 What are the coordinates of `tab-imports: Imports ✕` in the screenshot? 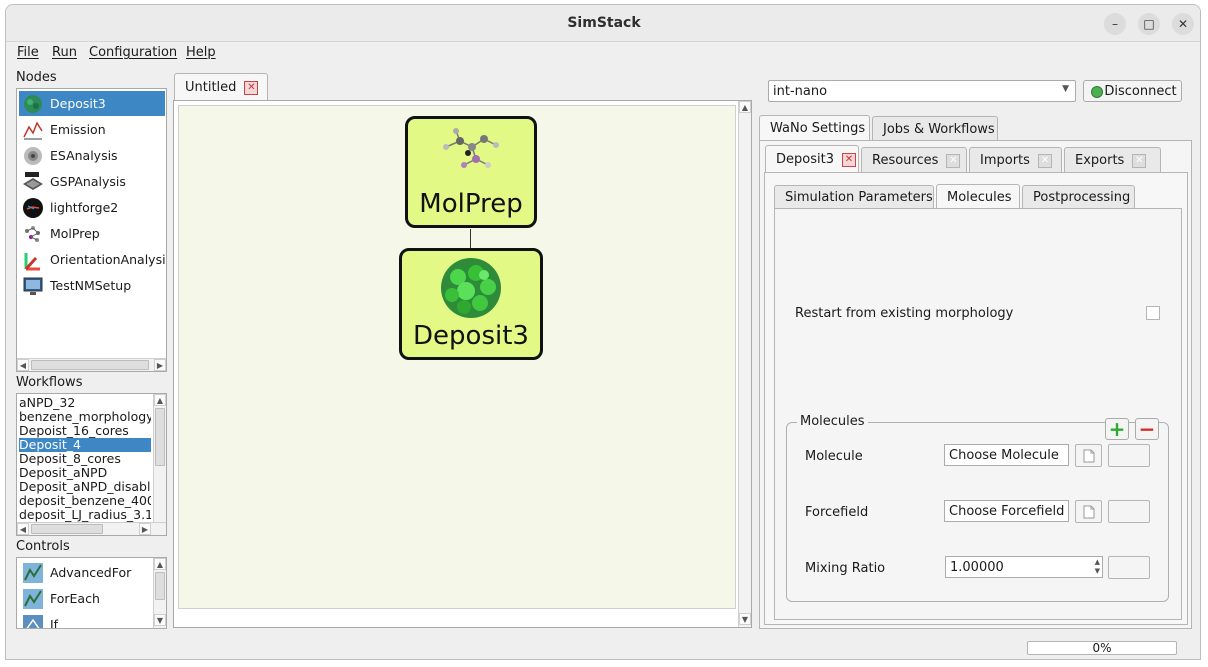 It's located at (1015, 160).